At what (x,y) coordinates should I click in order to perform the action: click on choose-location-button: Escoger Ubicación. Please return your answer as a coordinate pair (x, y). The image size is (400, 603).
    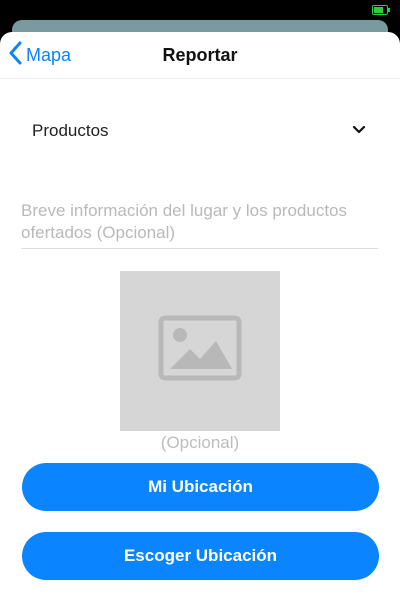
    Looking at the image, I should click on (200, 556).